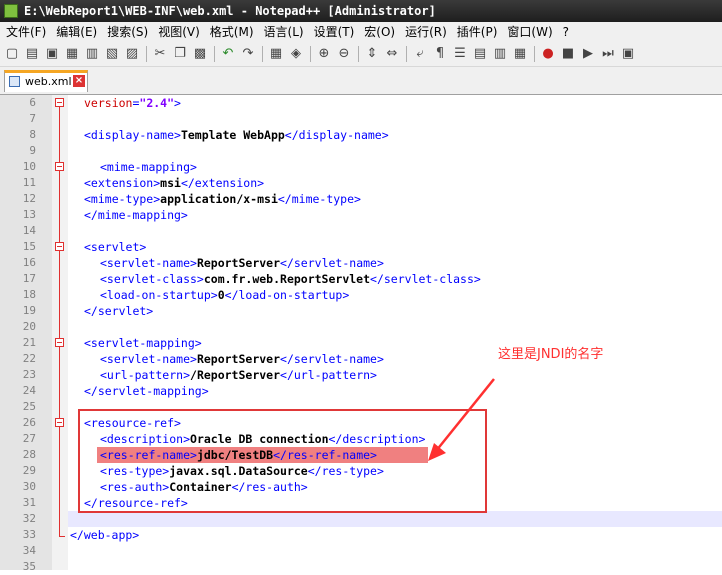 This screenshot has height=575, width=722. I want to click on save-macro-icon: ▣, so click(628, 54).